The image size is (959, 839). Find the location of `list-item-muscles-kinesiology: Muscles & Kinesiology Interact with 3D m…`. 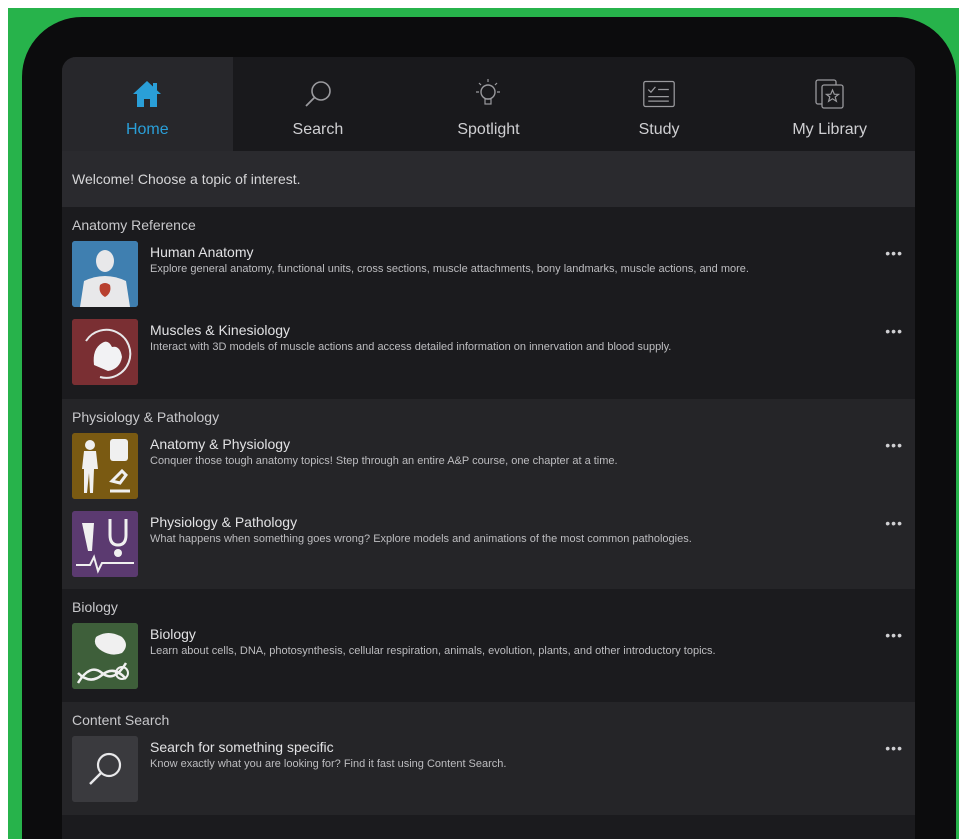

list-item-muscles-kinesiology: Muscles & Kinesiology Interact with 3D m… is located at coordinates (488, 352).